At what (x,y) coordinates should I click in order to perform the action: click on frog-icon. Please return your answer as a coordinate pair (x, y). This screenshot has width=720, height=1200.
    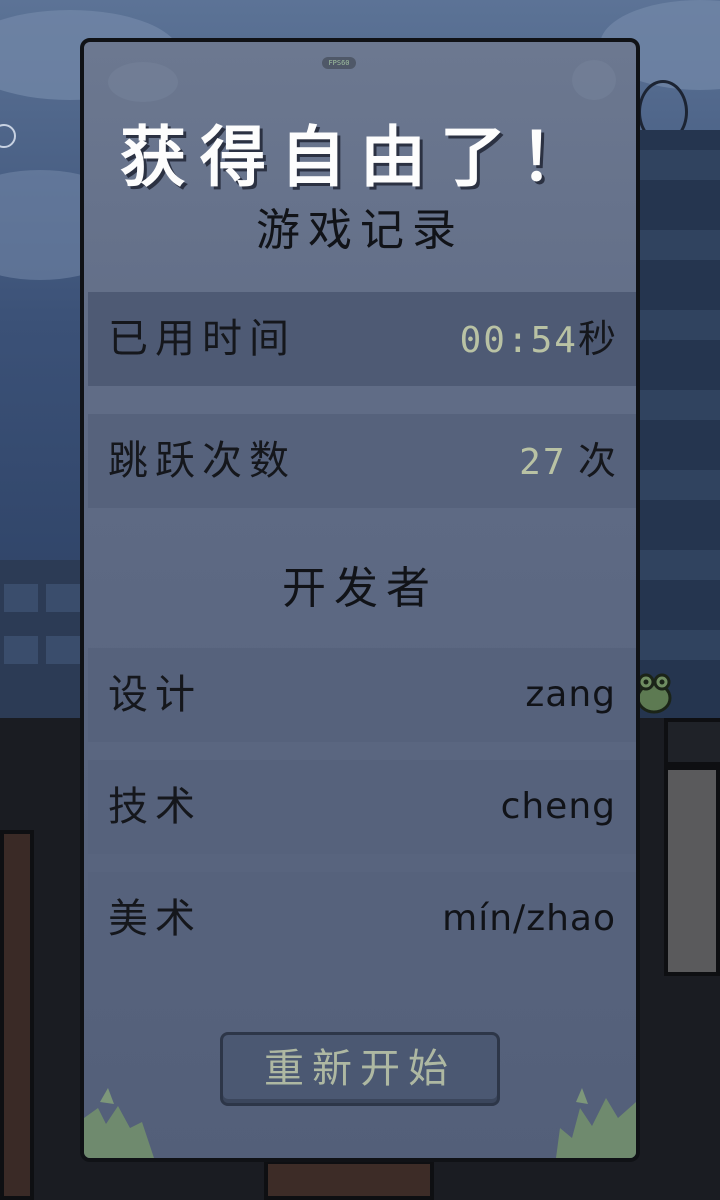
    Looking at the image, I should click on (654, 693).